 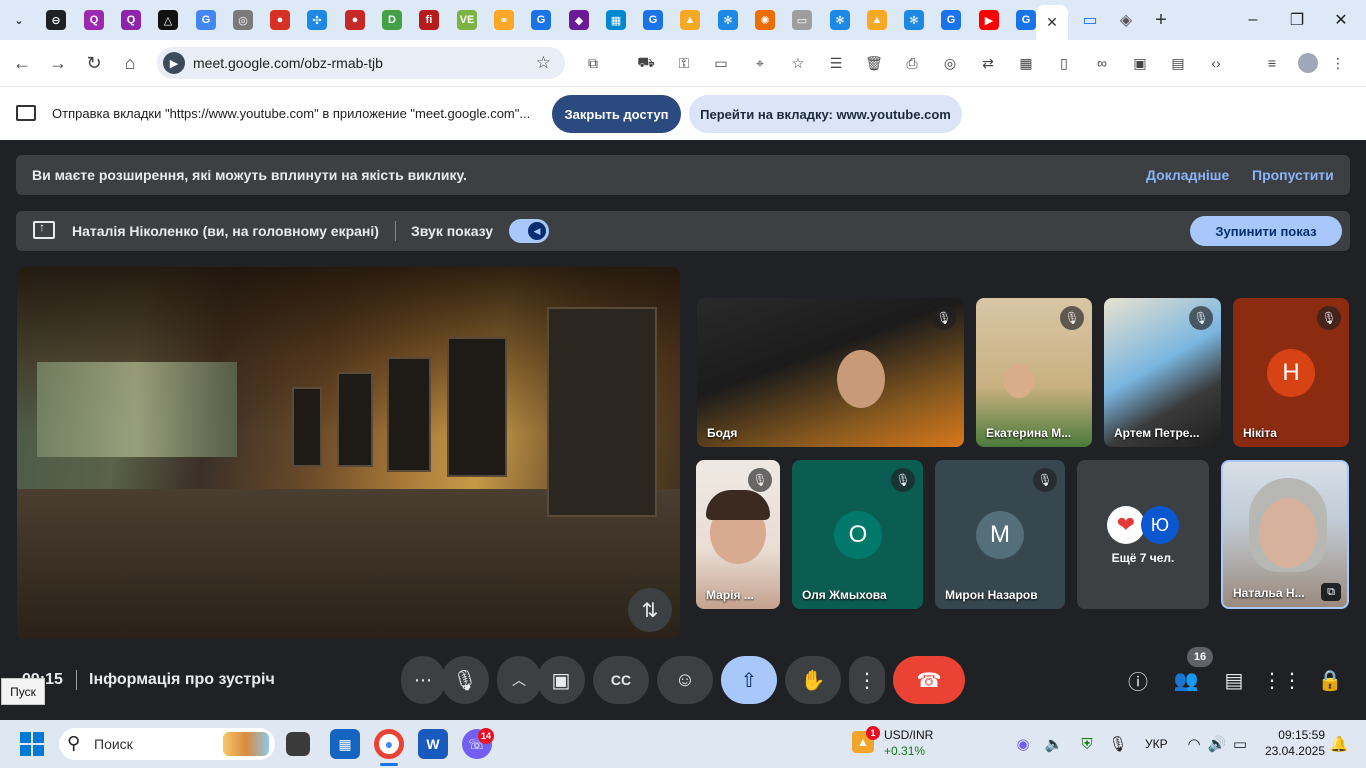 What do you see at coordinates (389, 744) in the screenshot?
I see `chrome-icon: ●` at bounding box center [389, 744].